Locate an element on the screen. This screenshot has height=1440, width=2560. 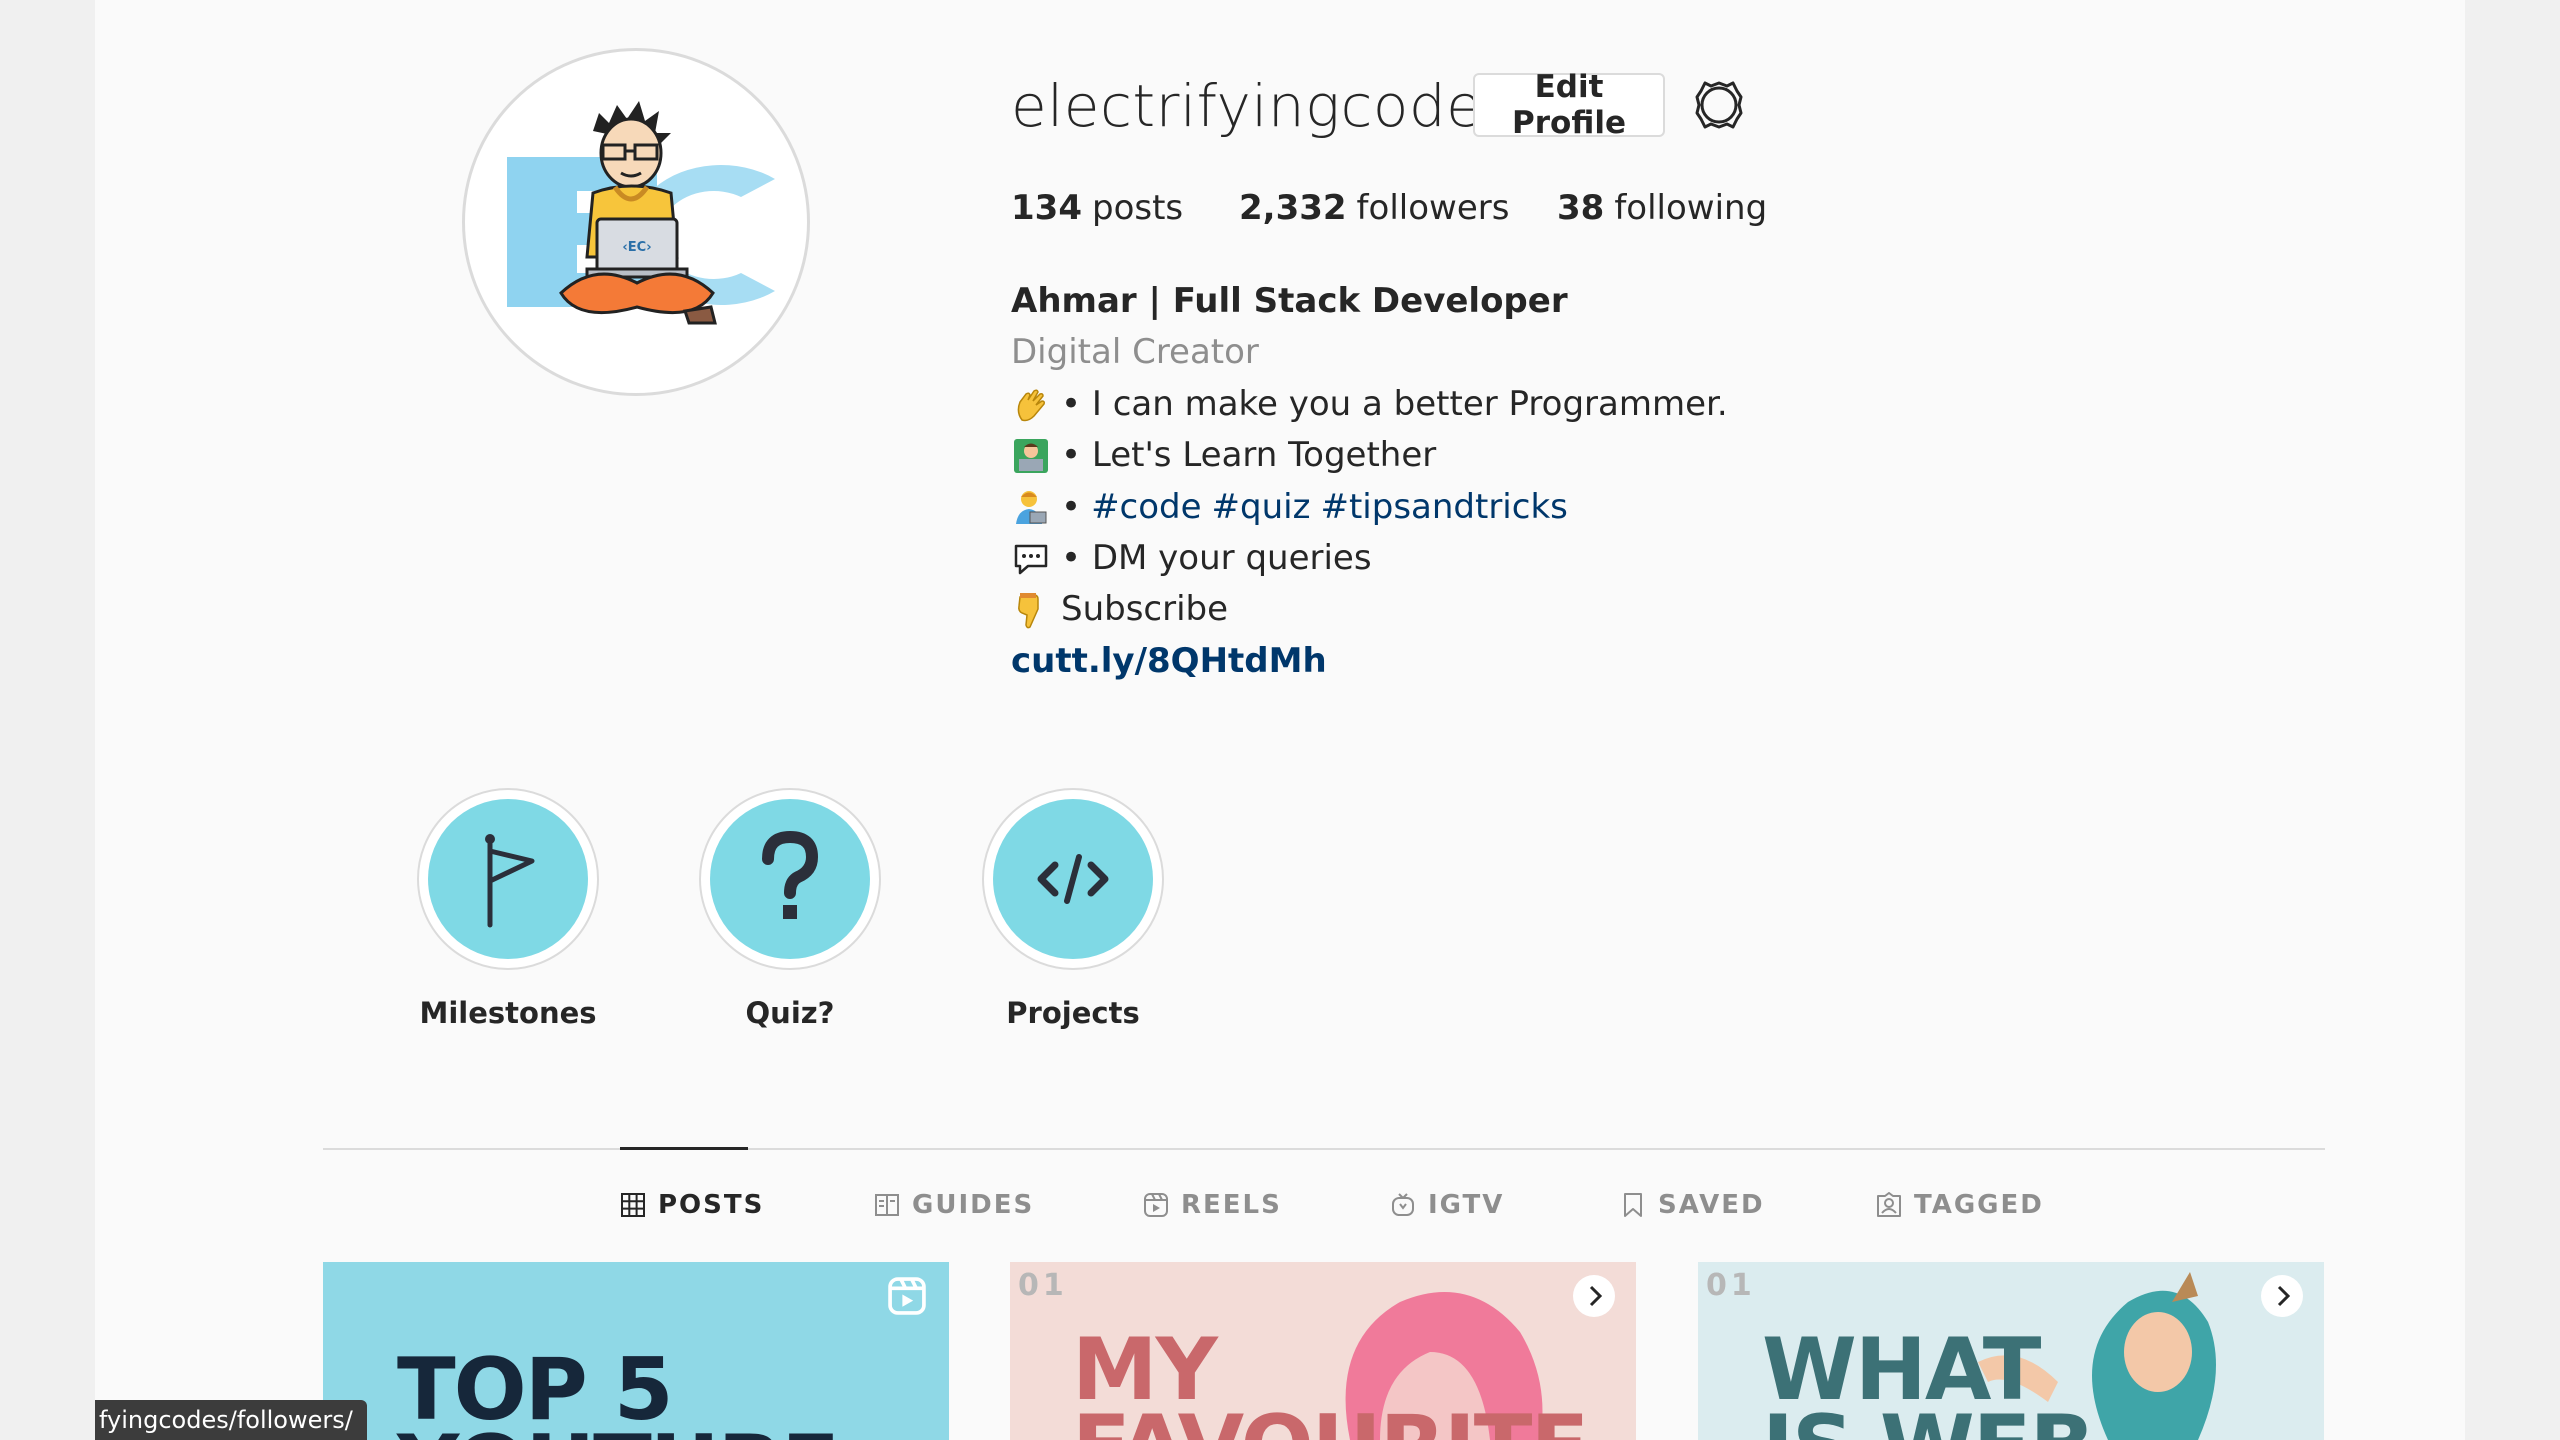
grid-icon is located at coordinates (633, 1205).